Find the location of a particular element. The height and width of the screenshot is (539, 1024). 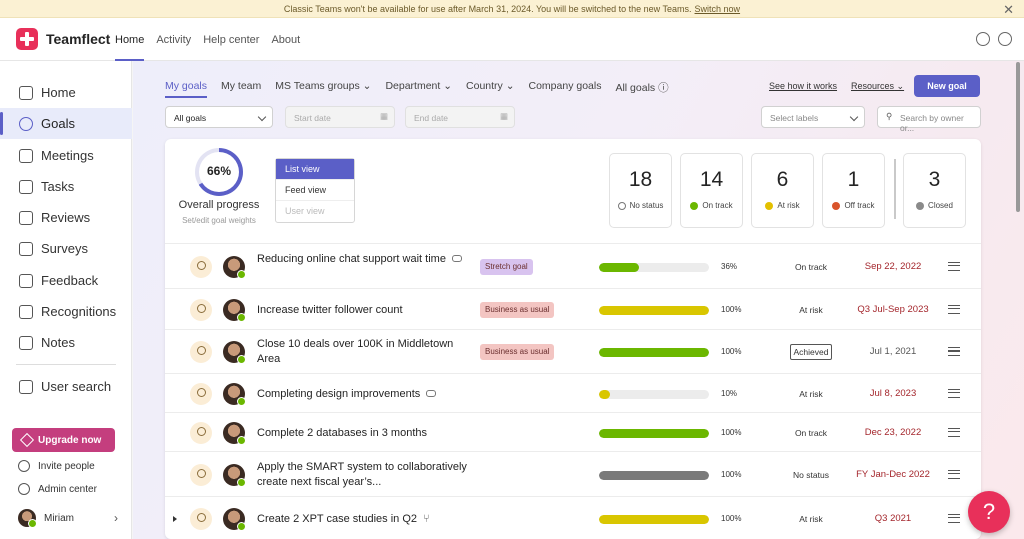

tab-ms-teams-groups: MS Teams groups ⌄ is located at coordinates (323, 89).